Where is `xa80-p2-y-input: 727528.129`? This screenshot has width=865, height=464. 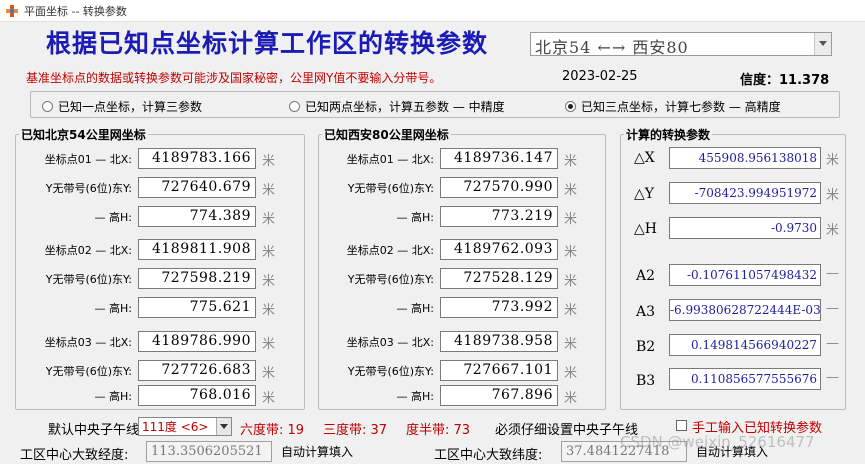 xa80-p2-y-input: 727528.129 is located at coordinates (499, 278).